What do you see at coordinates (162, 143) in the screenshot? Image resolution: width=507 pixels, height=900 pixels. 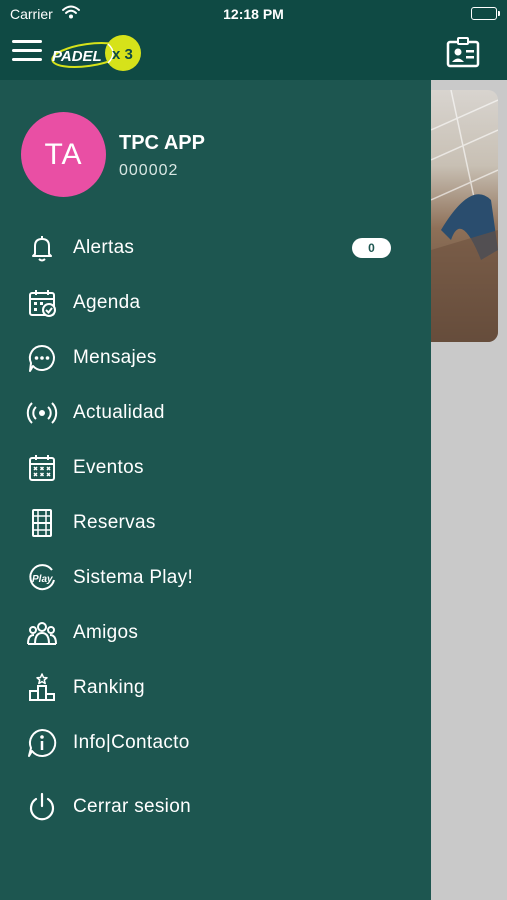 I see `profile-name: TPC APP` at bounding box center [162, 143].